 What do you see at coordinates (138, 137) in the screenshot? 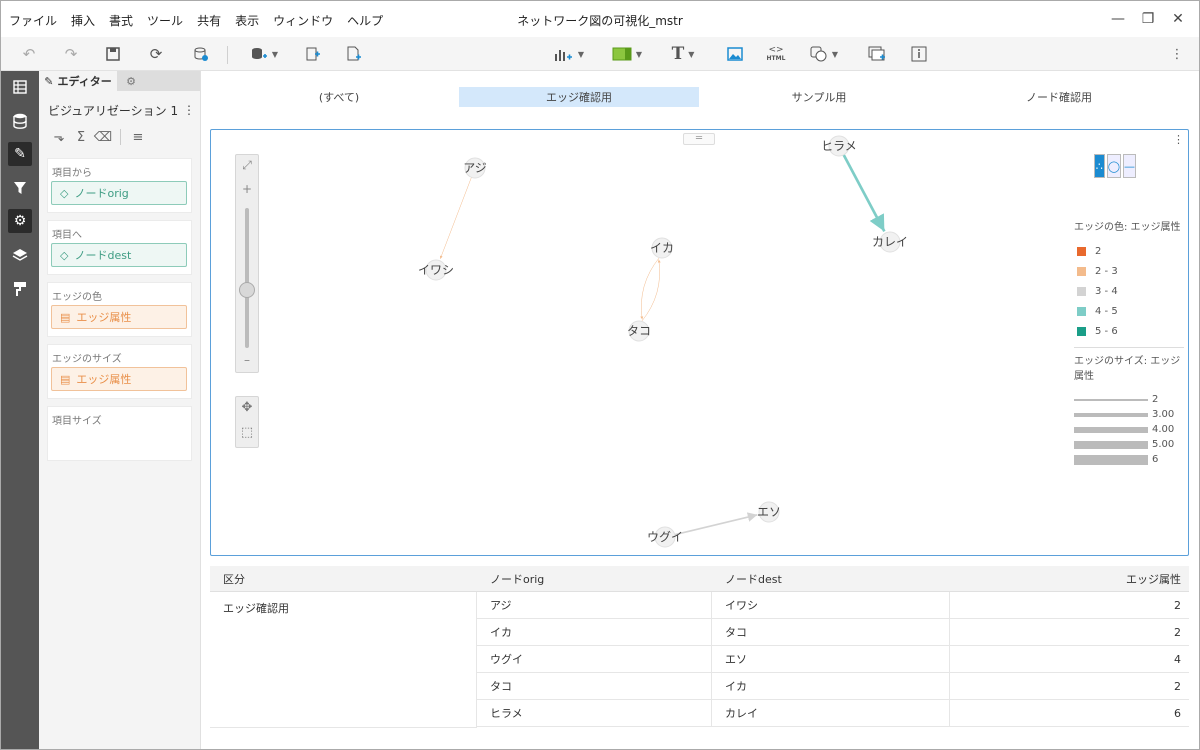
I see `settings-sliders-icon: ≡` at bounding box center [138, 137].